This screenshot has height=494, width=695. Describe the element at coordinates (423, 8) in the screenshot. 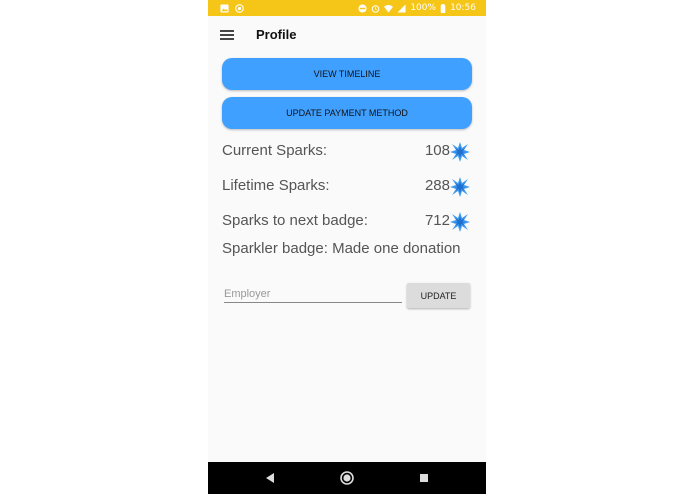

I see `battery-percent: 100%` at that location.